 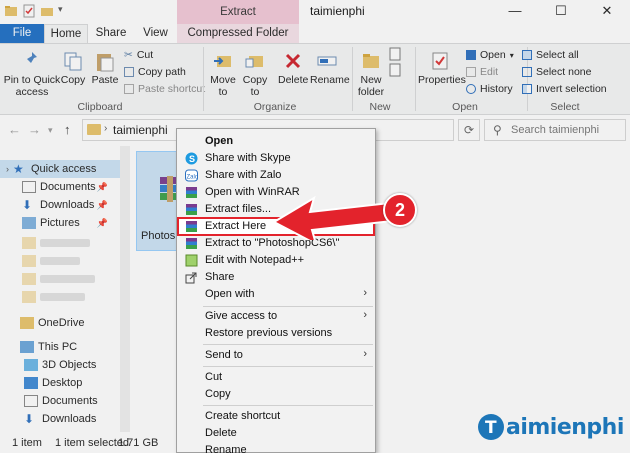 I want to click on menu-label: Delete, so click(x=221, y=433).